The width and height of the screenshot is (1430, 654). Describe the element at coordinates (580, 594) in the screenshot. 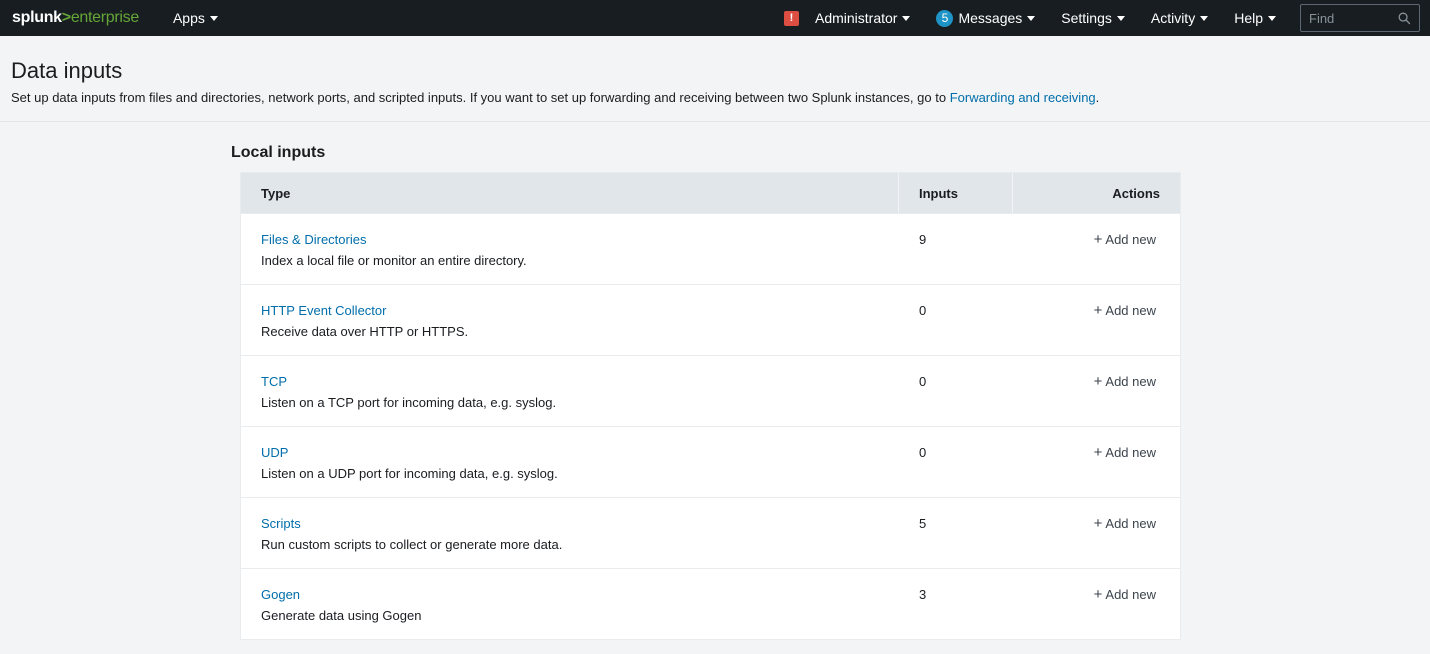

I see `gogen-link: Gogen` at that location.